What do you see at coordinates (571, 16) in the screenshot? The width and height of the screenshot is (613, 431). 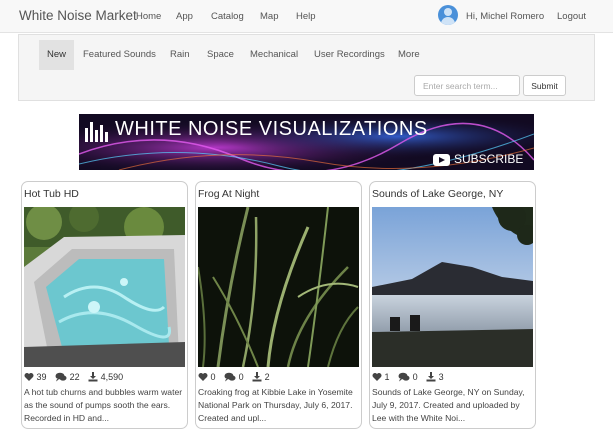 I see `logout-link: Logout` at bounding box center [571, 16].